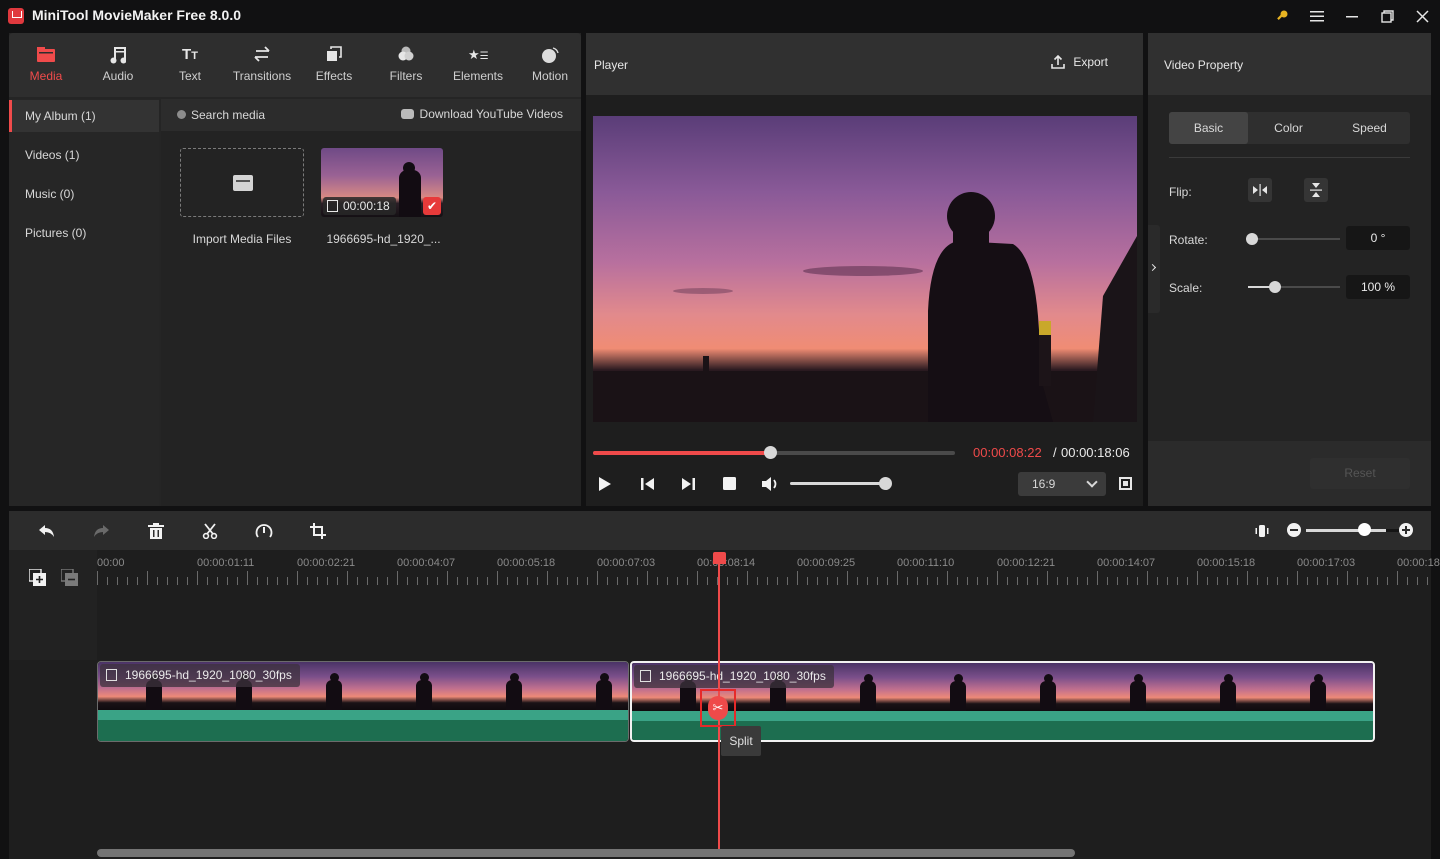 Image resolution: width=1440 pixels, height=859 pixels. I want to click on media-item-duration: 00:00:18, so click(359, 206).